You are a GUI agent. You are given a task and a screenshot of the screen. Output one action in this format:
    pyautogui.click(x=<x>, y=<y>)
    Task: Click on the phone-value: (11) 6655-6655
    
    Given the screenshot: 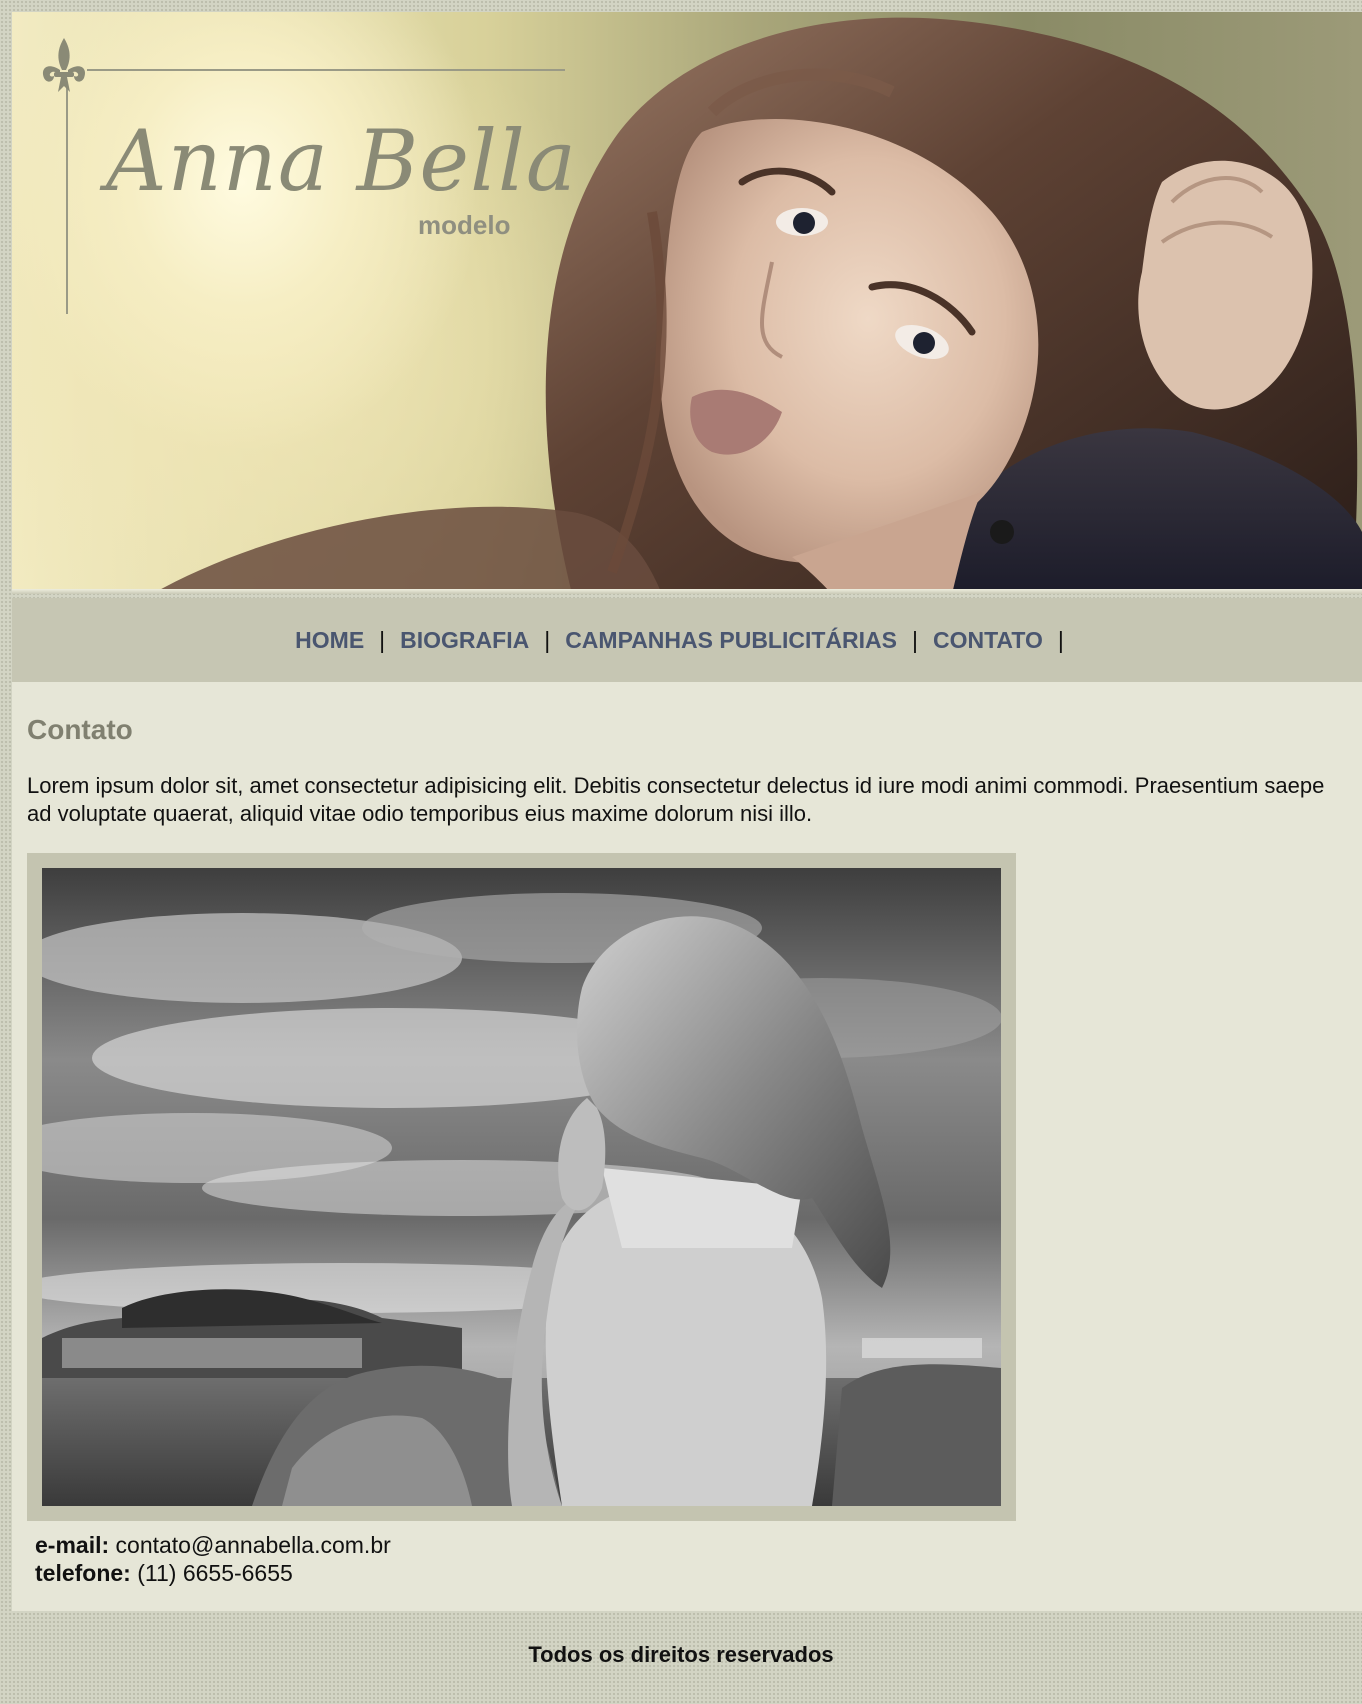 What is the action you would take?
    pyautogui.click(x=215, y=1573)
    